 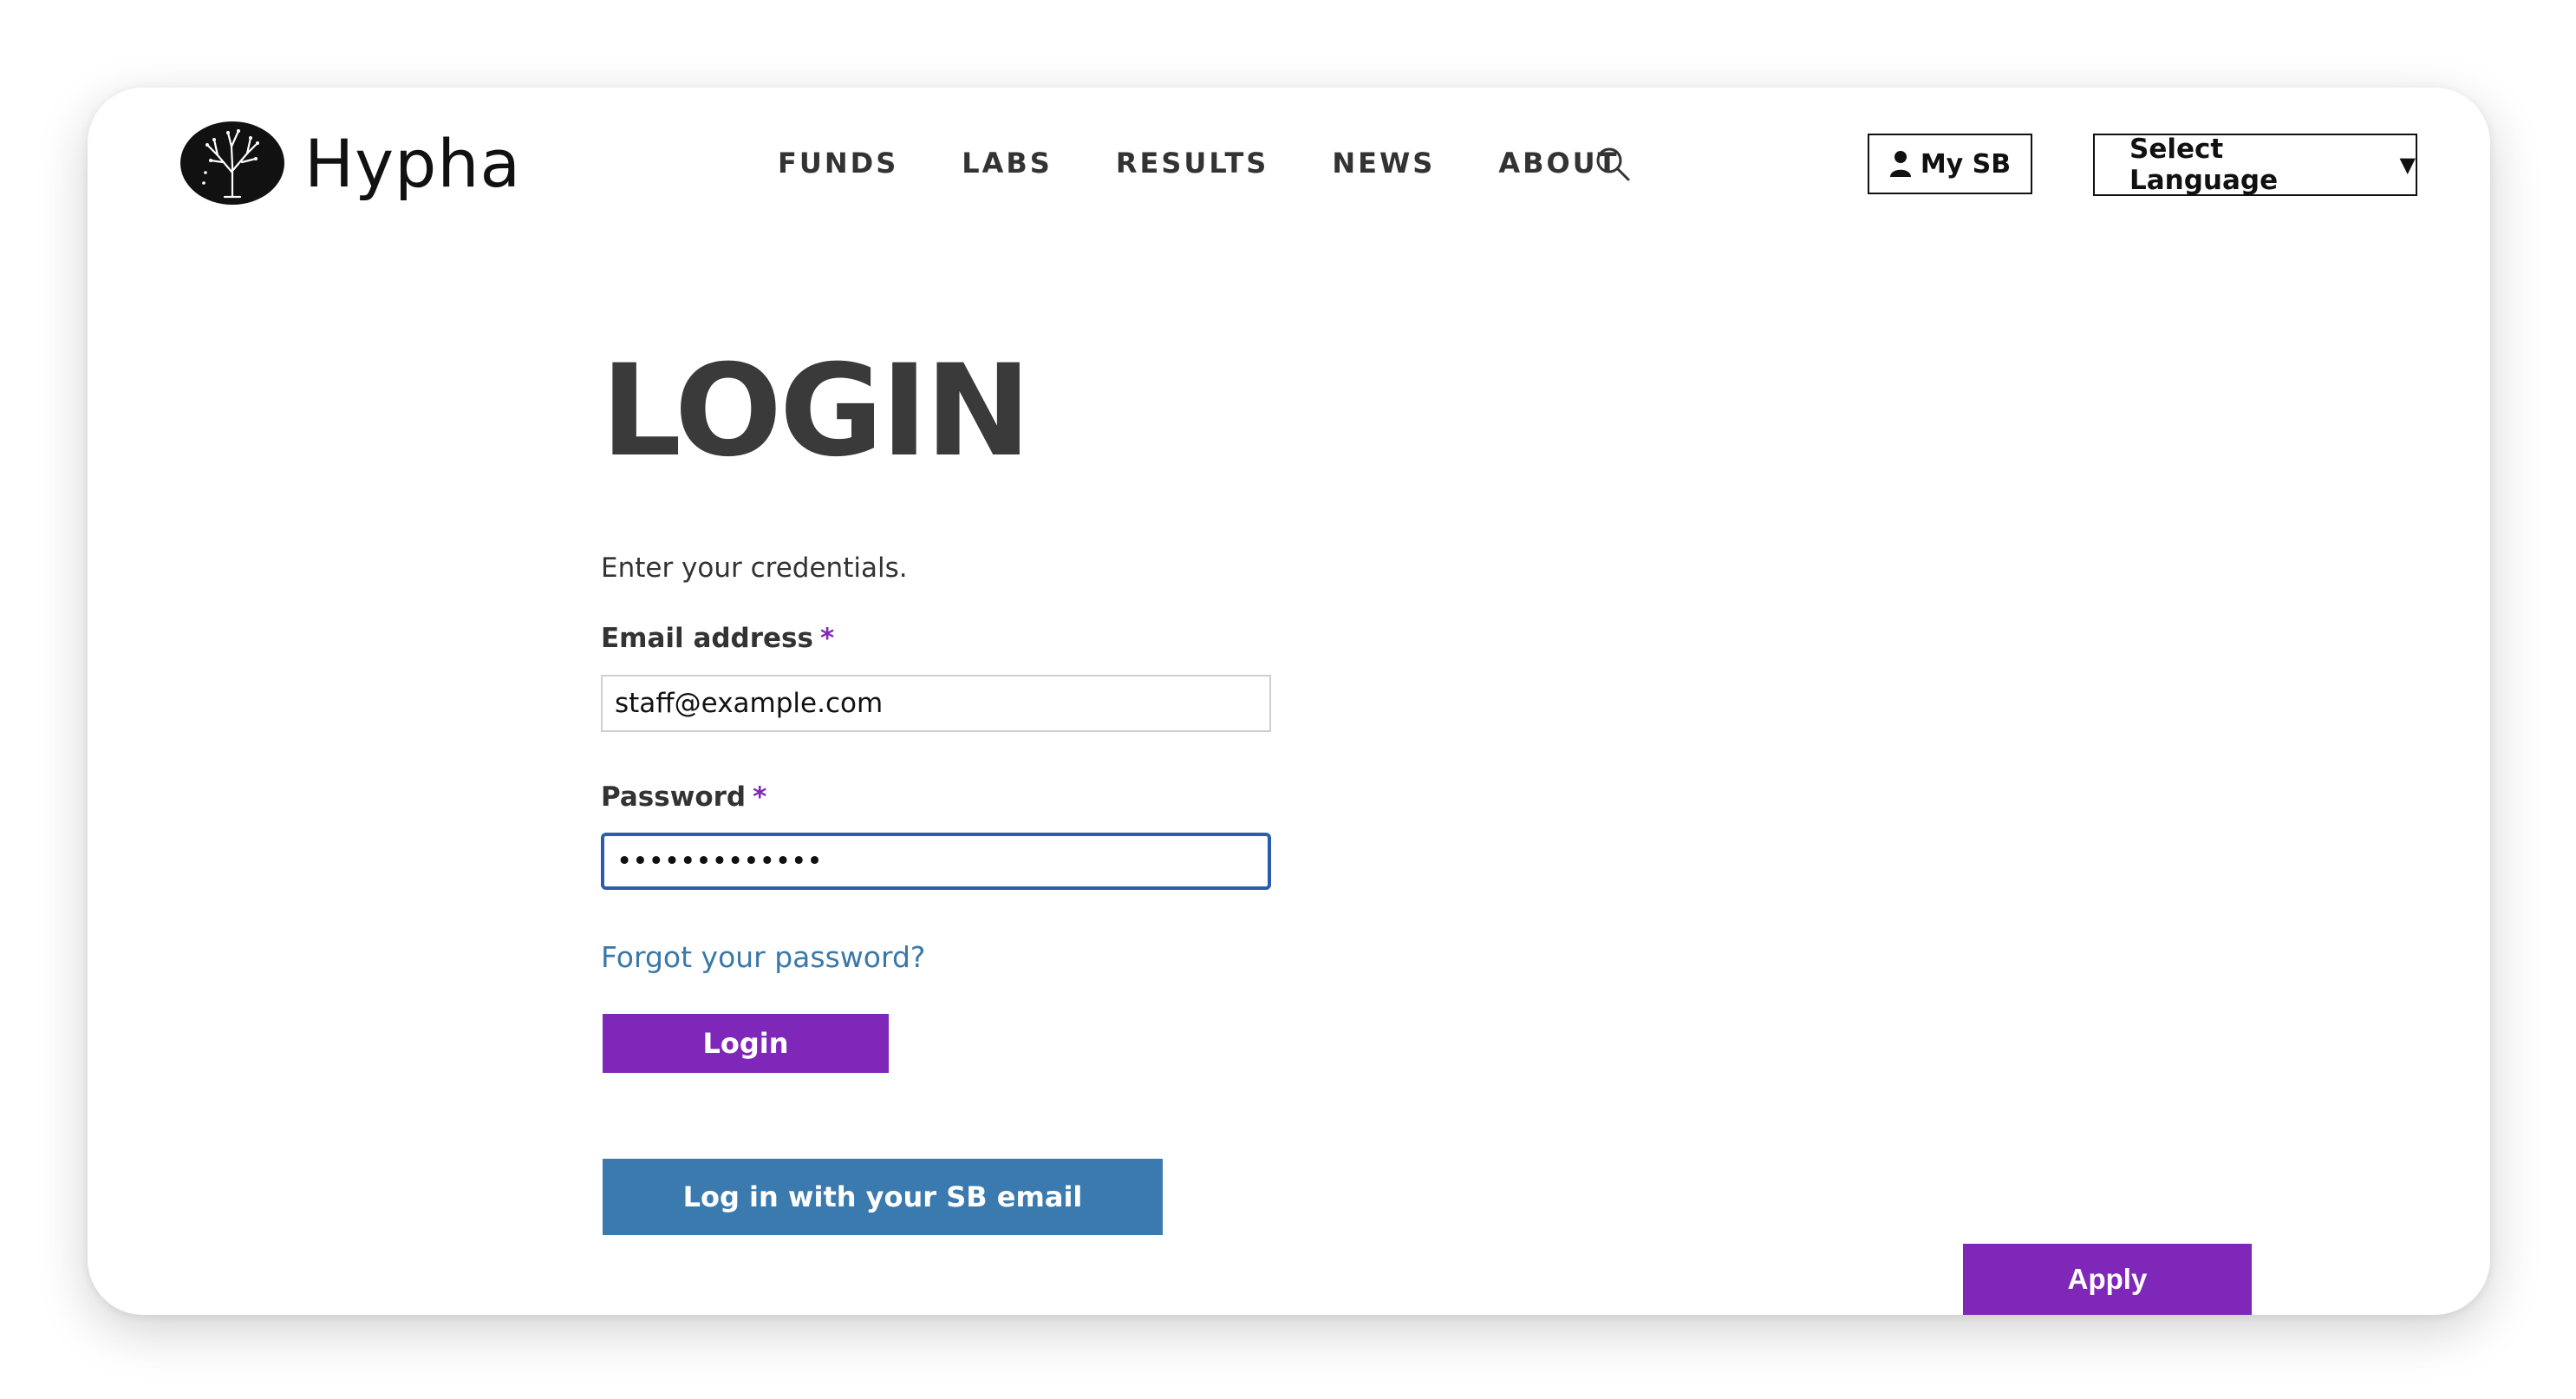 I want to click on site-logo: Hypha, so click(x=350, y=163).